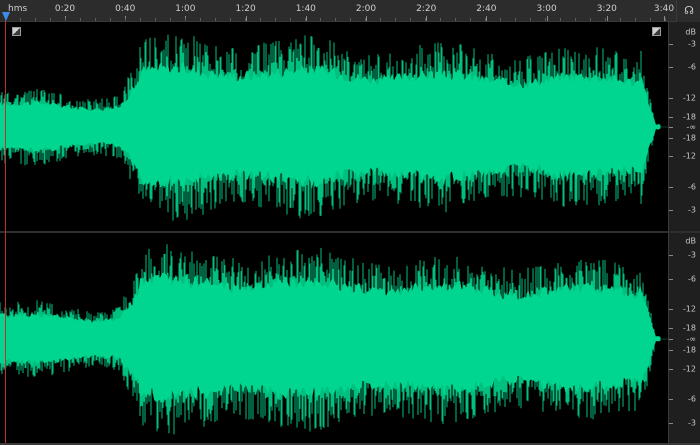  Describe the element at coordinates (5, 233) in the screenshot. I see `playhead-line` at that location.